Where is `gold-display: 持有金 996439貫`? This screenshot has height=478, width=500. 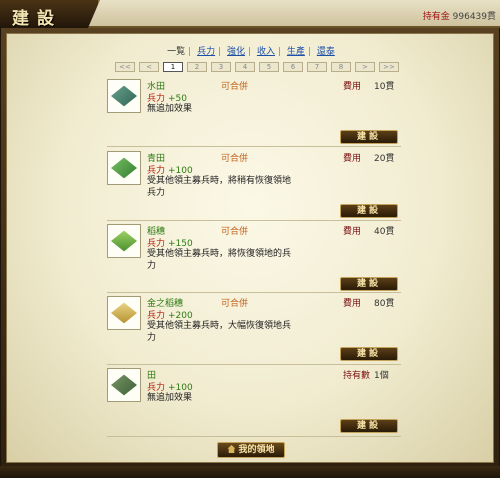
gold-display: 持有金 996439貫 is located at coordinates (459, 15).